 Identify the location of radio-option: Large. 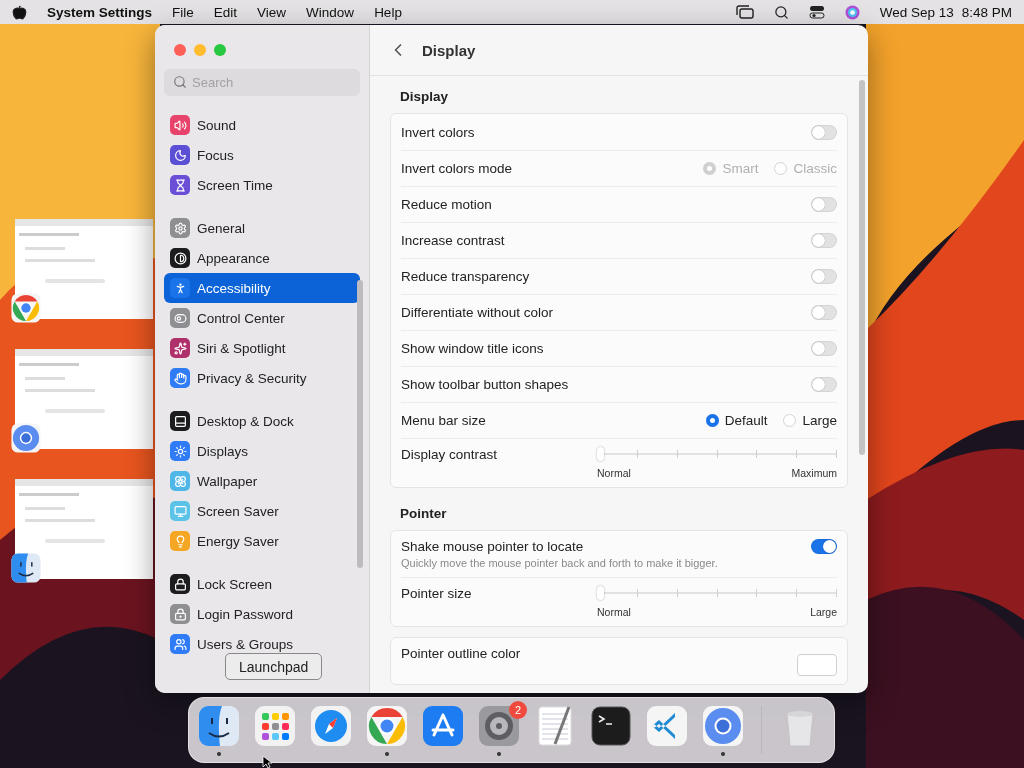
(810, 420).